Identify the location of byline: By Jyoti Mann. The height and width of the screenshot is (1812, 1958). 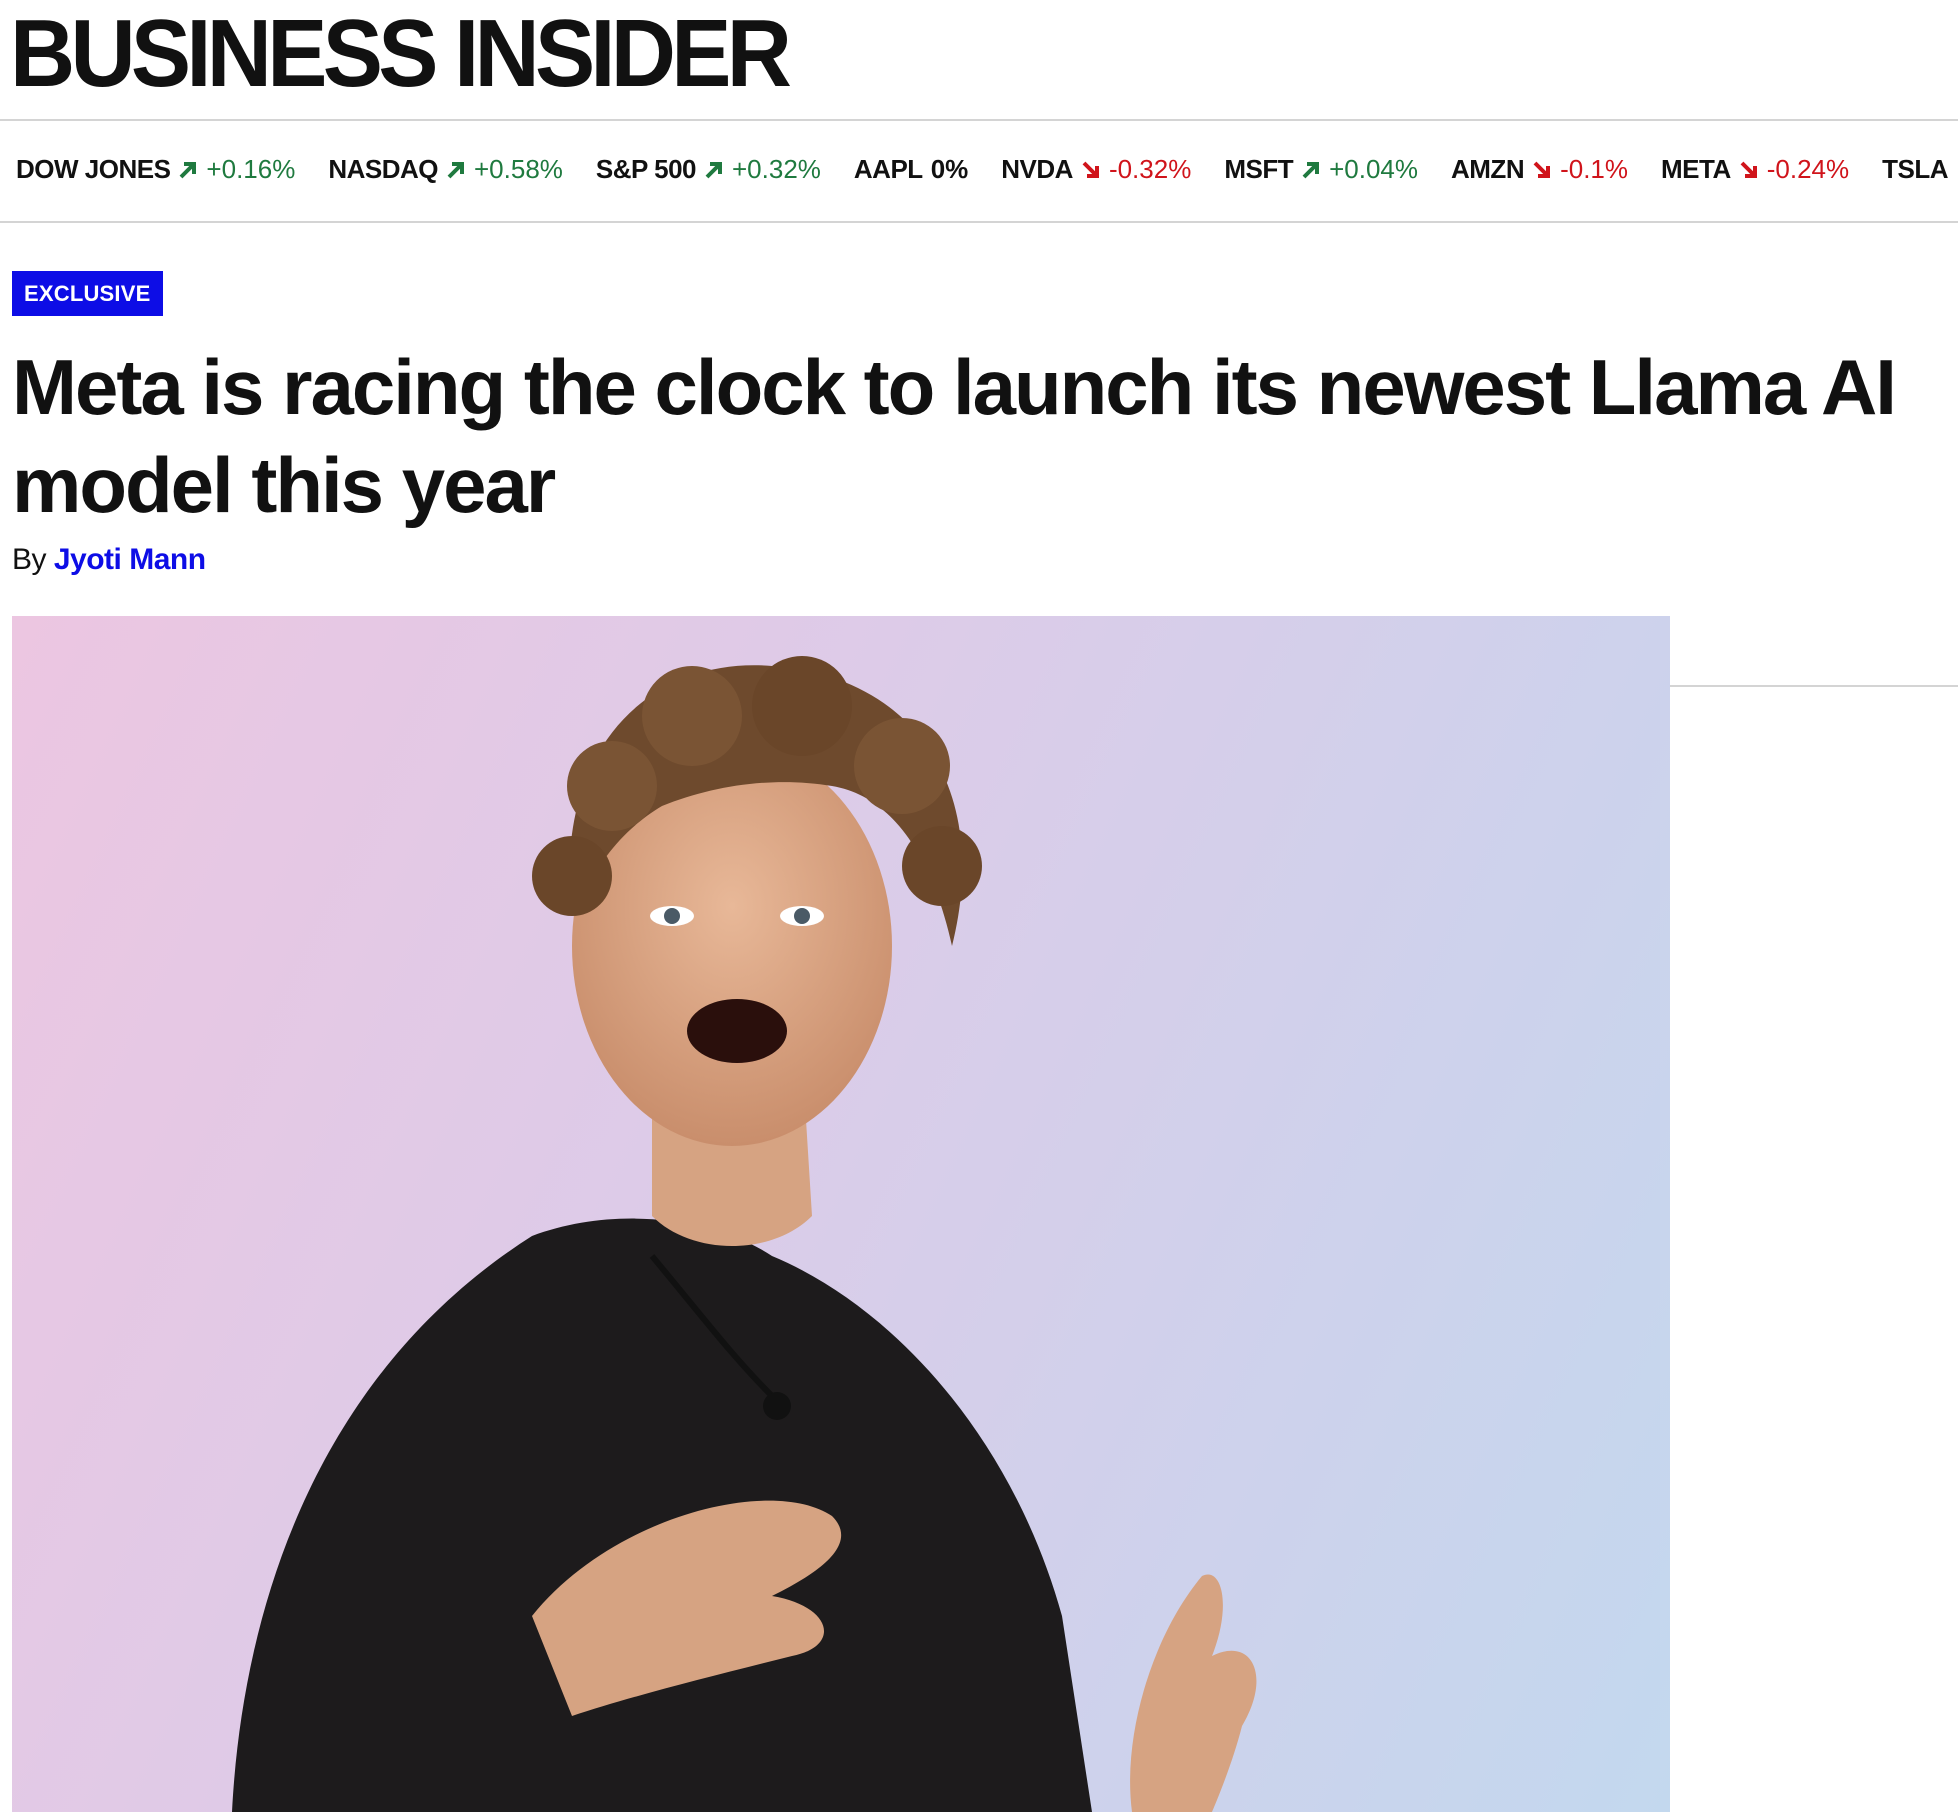
(109, 560).